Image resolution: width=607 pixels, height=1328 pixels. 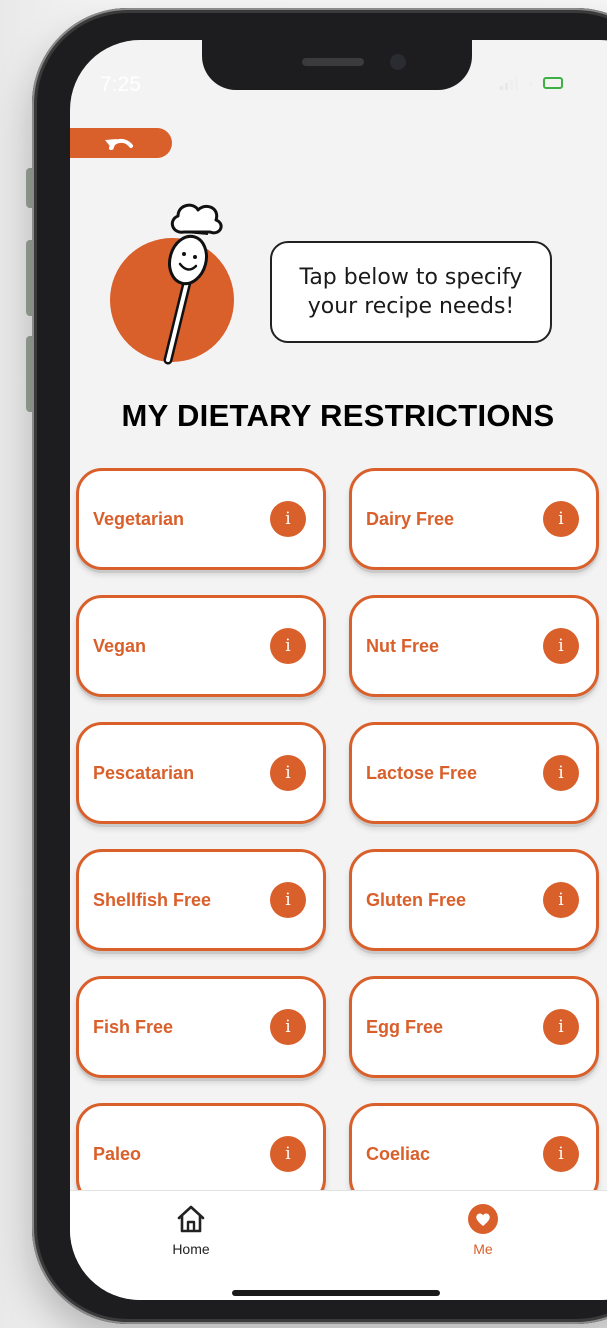 I want to click on home-indicator, so click(x=336, y=1293).